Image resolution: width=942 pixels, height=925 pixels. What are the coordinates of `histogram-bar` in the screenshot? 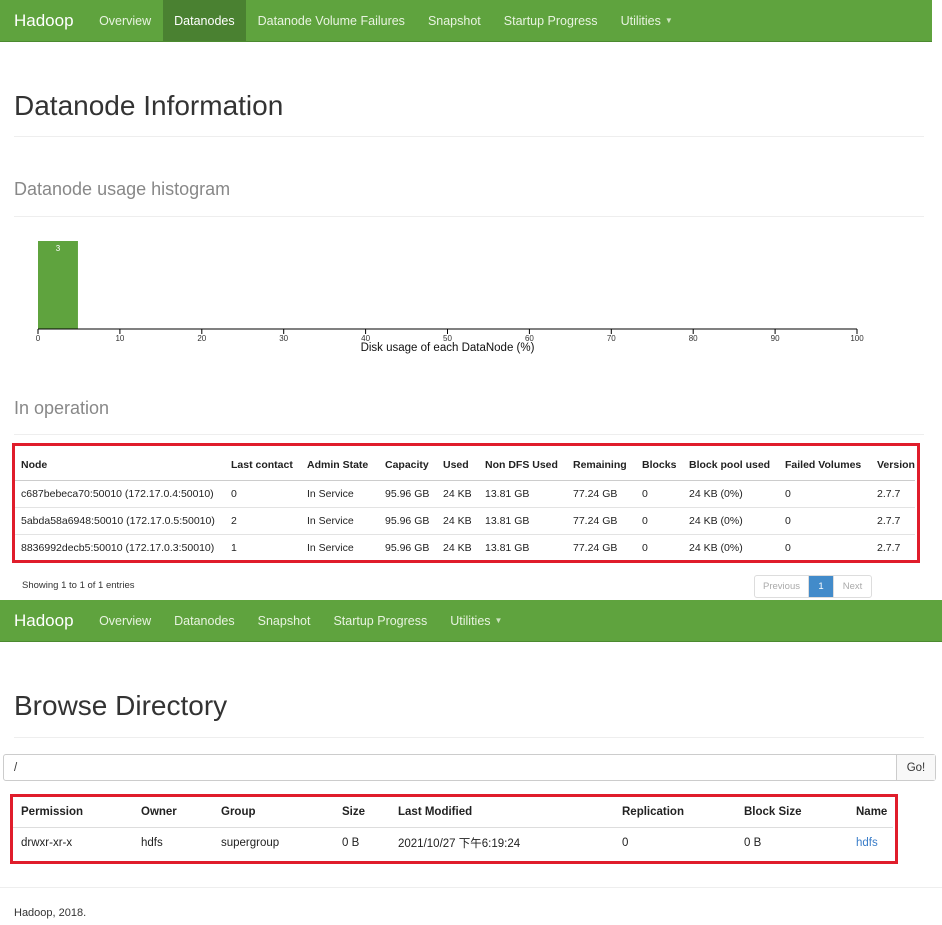 It's located at (58, 285).